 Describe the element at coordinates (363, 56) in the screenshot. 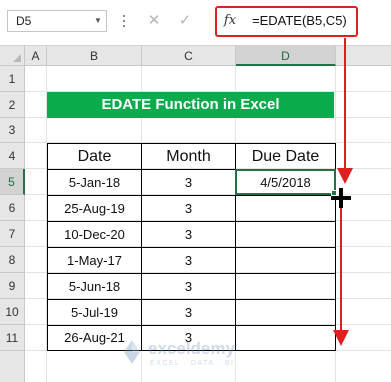

I see `column-header-e` at that location.